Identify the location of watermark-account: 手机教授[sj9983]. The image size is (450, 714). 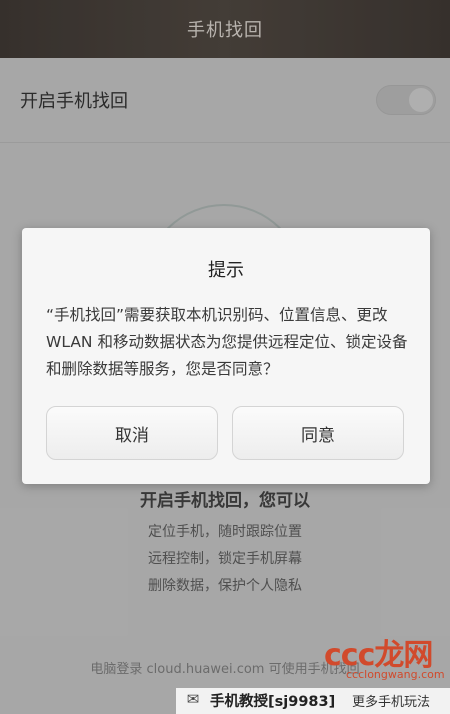
(273, 702).